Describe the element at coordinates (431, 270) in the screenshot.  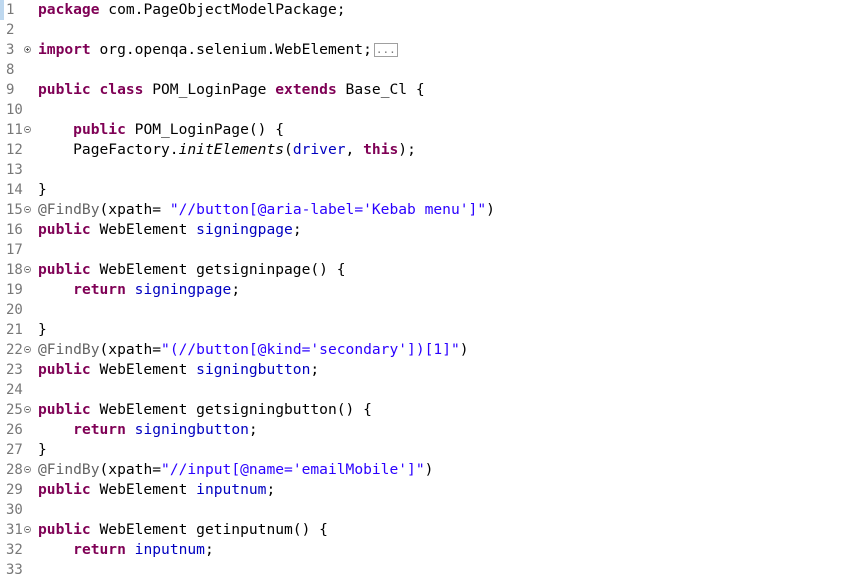
I see `code-line: 18 public WebElement getsigninpage() {` at that location.